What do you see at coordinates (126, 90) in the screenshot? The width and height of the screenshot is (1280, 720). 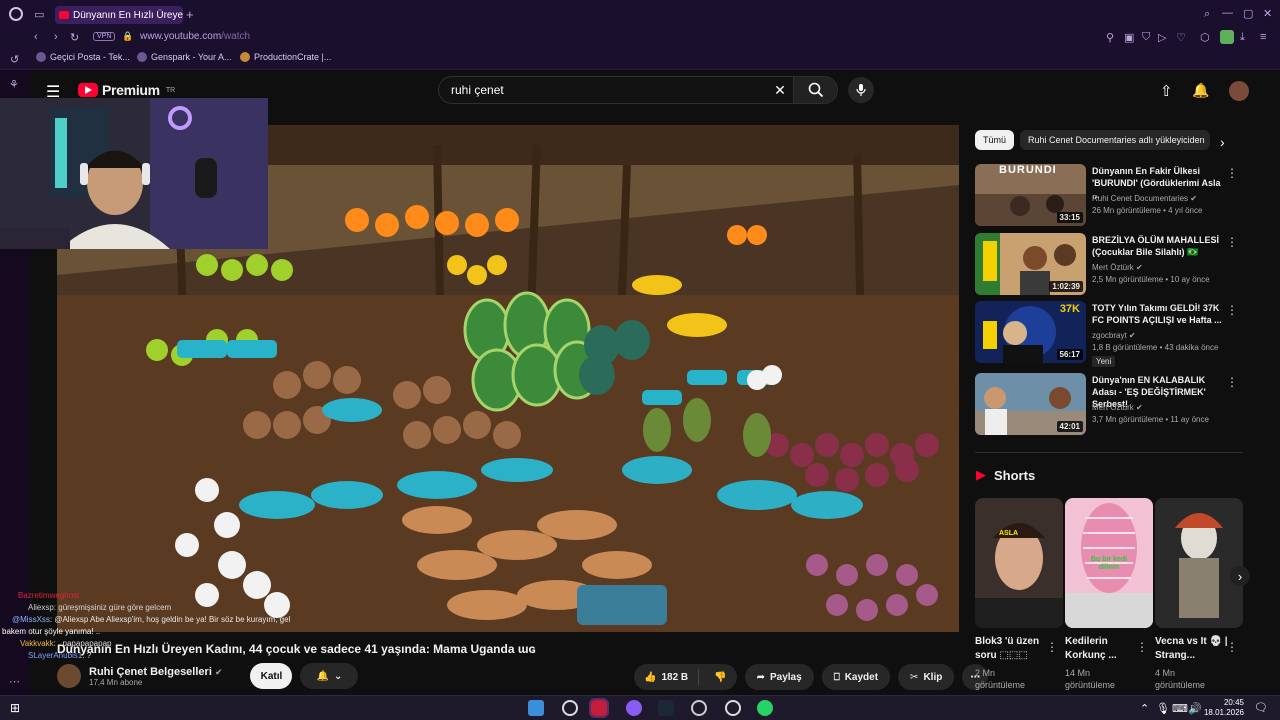 I see `youtube-premium-logo: Premium TR` at bounding box center [126, 90].